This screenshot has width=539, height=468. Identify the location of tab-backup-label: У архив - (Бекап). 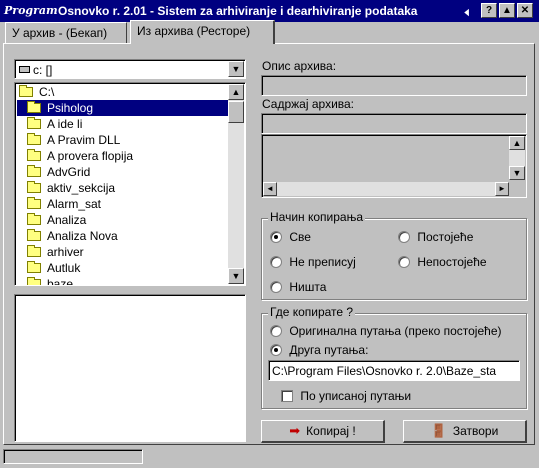
(60, 33).